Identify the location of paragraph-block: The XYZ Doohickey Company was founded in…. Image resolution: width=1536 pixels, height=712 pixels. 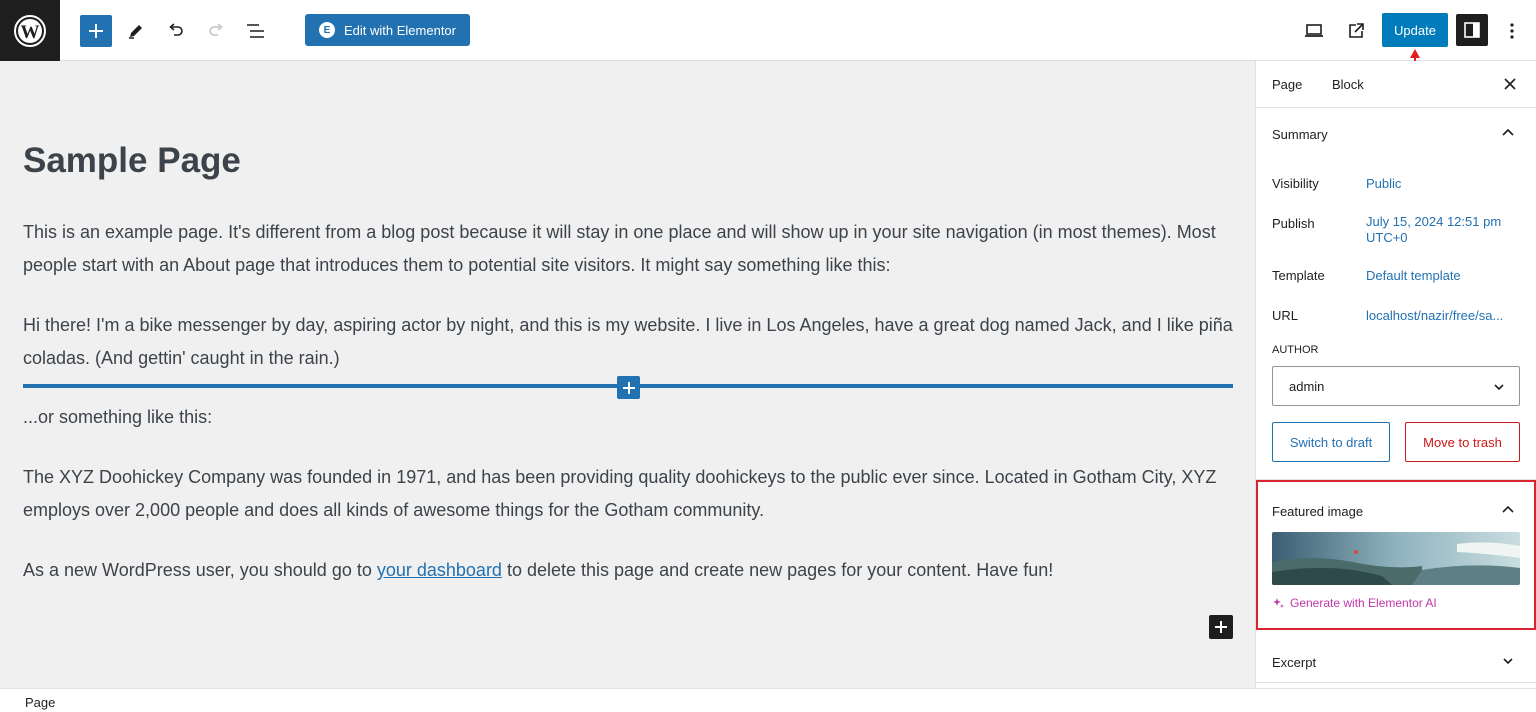
(628, 494).